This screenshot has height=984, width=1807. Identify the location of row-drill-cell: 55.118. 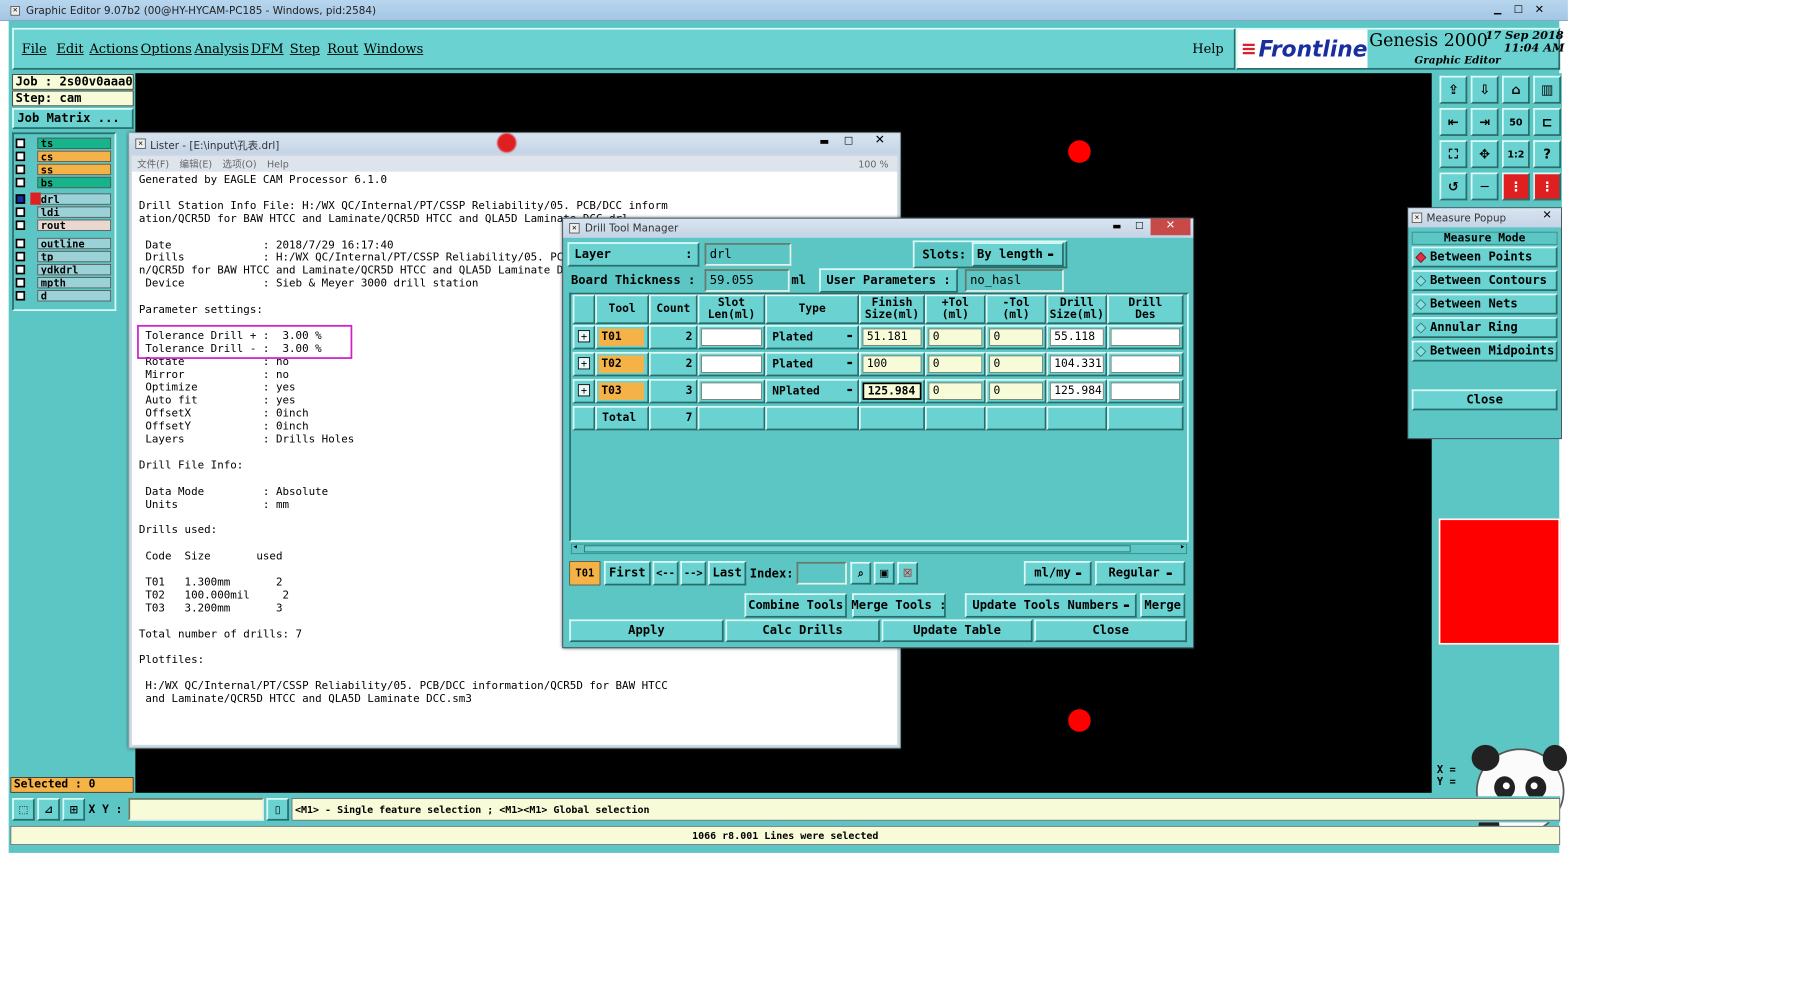
(1077, 337).